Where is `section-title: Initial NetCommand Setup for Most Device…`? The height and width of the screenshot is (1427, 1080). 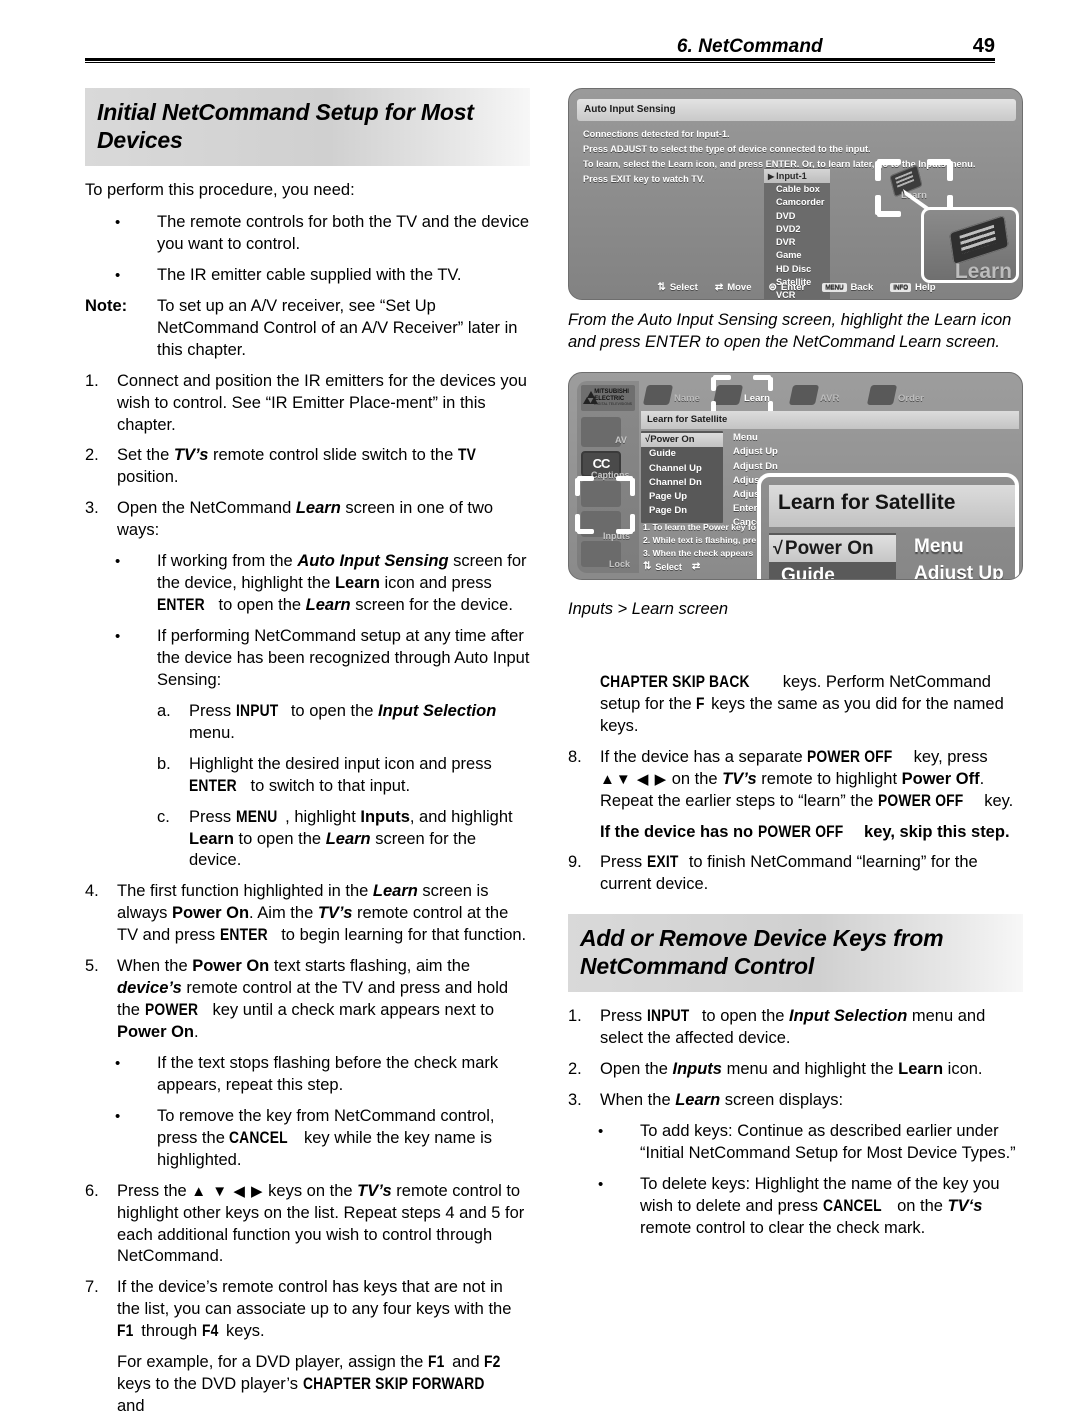 section-title: Initial NetCommand Setup for Most Device… is located at coordinates (285, 126).